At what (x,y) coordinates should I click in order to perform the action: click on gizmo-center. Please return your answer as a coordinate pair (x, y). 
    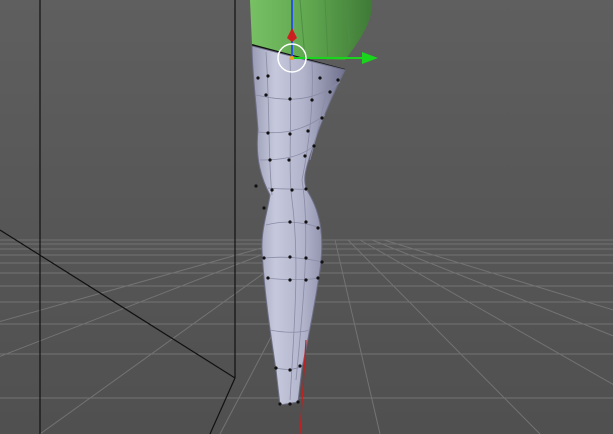
    Looking at the image, I should click on (292, 58).